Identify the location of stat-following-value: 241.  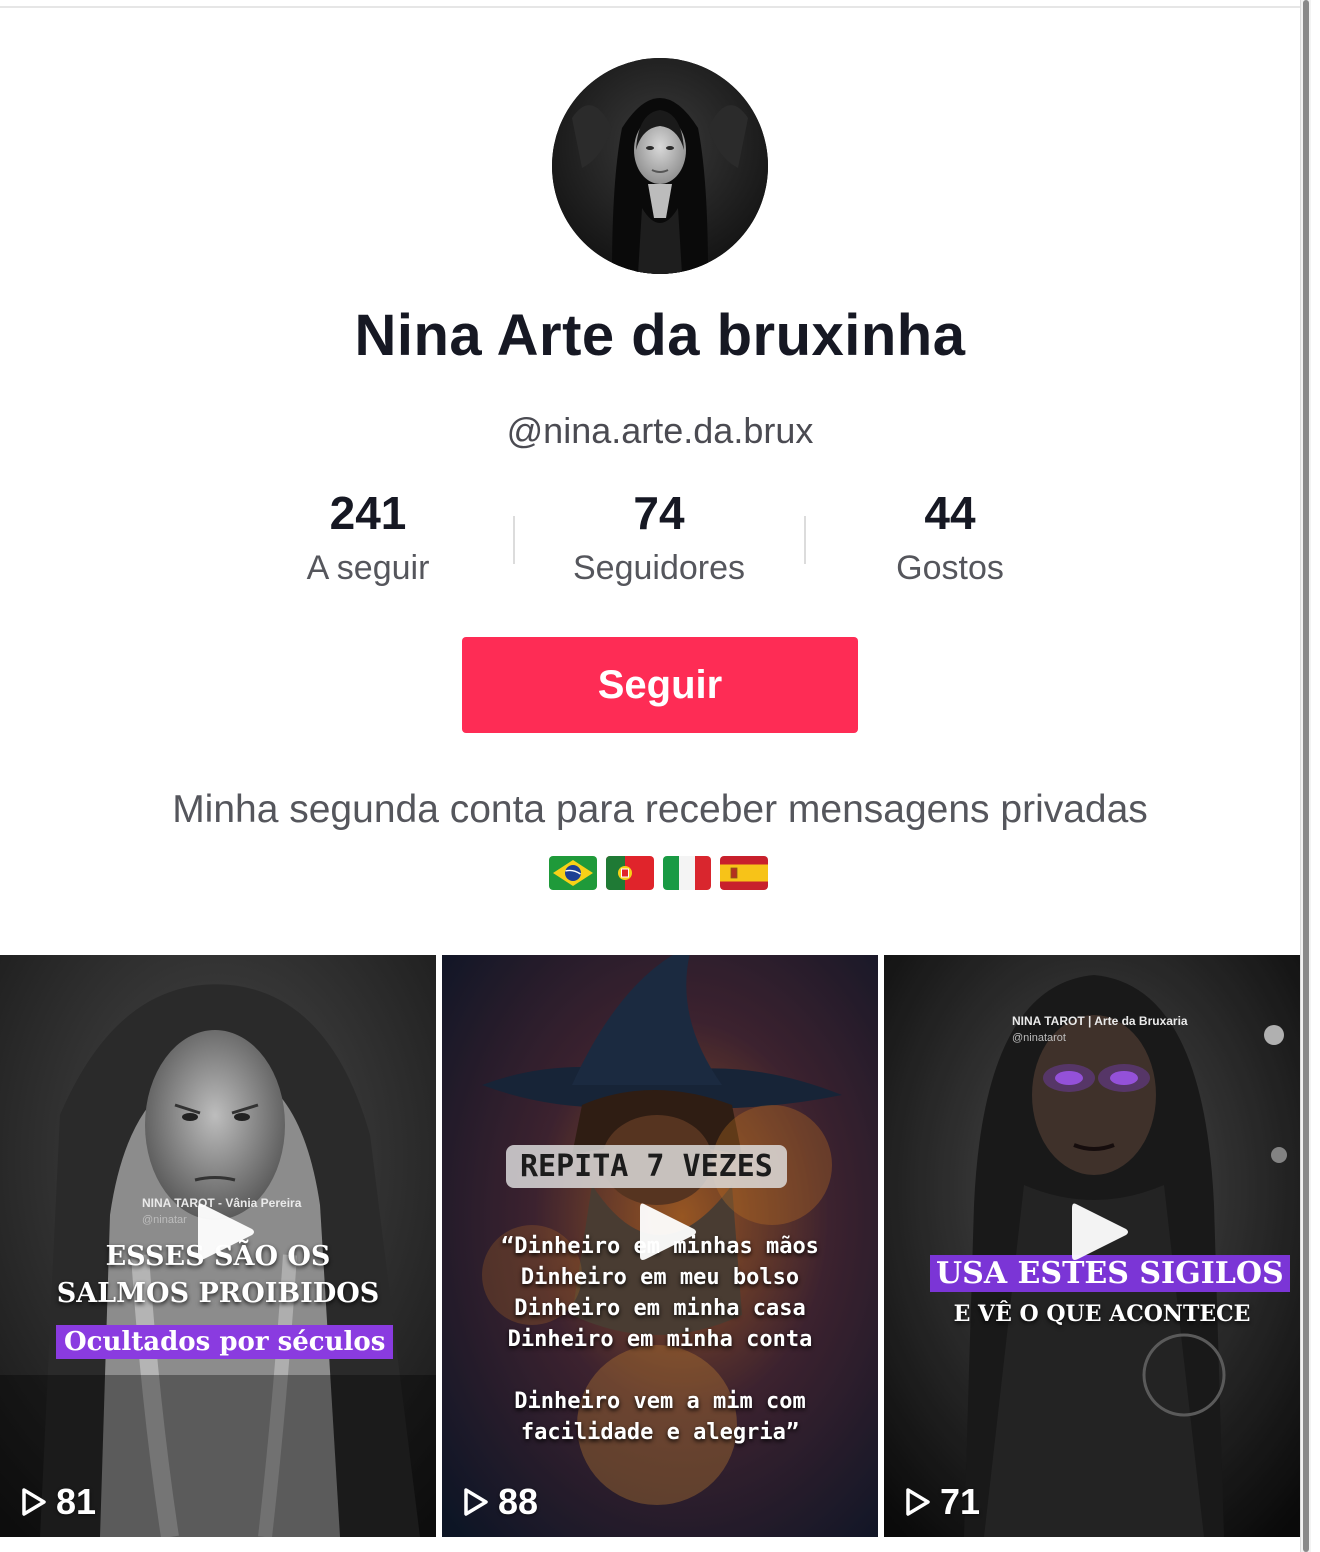
(368, 513).